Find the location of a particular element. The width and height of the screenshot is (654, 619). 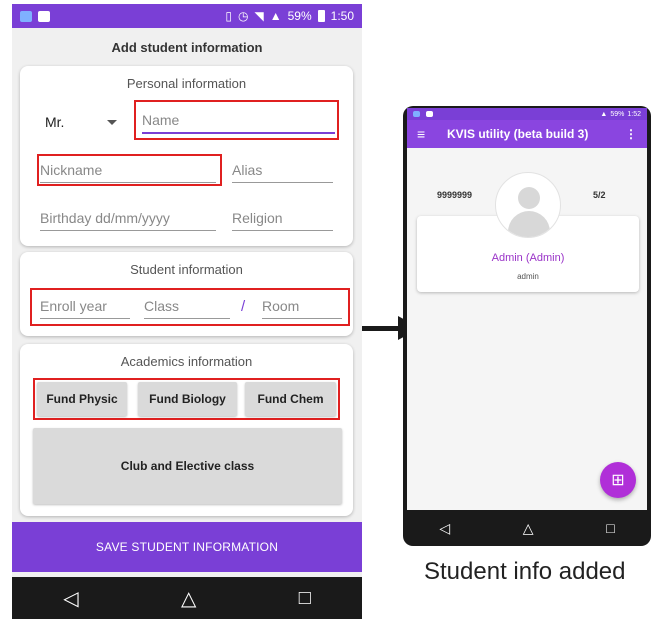

name-input: Name is located at coordinates (238, 123).